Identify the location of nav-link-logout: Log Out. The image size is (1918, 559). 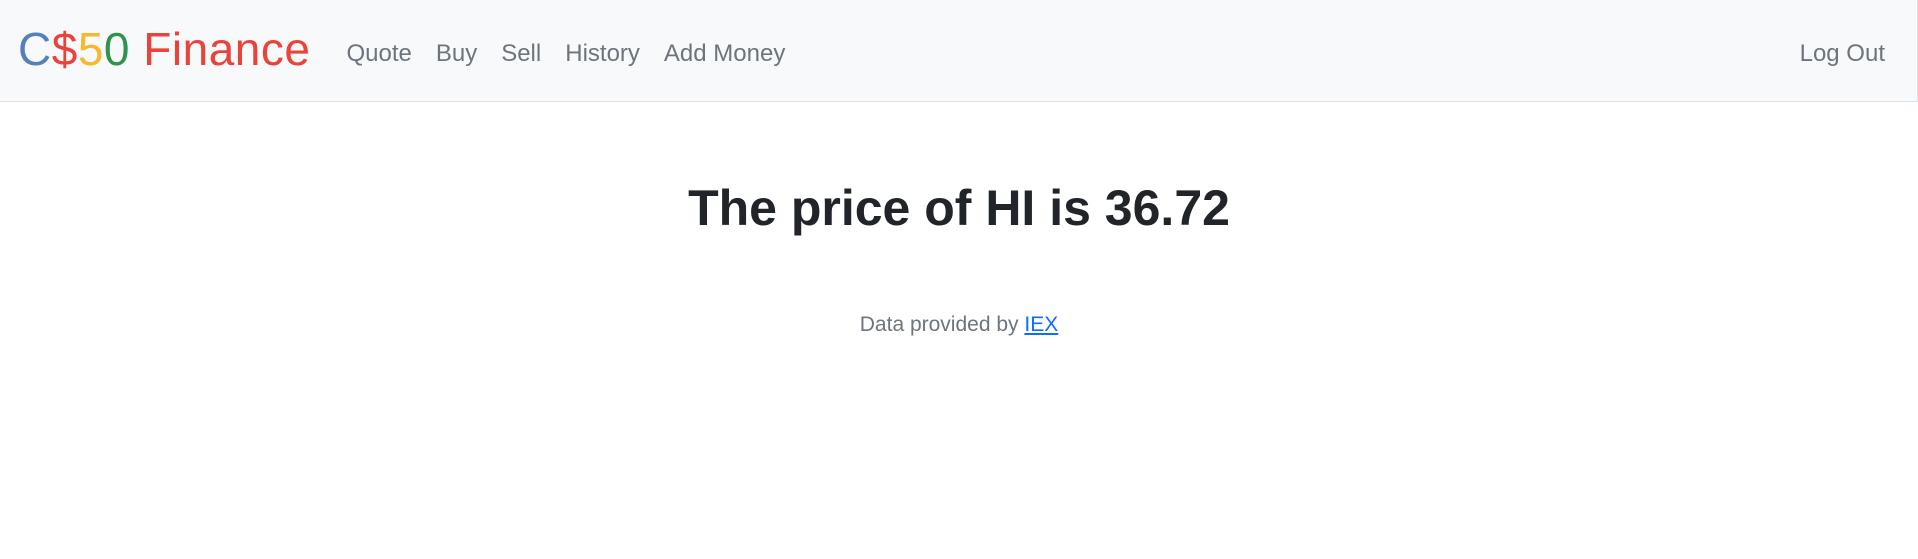
(1841, 53).